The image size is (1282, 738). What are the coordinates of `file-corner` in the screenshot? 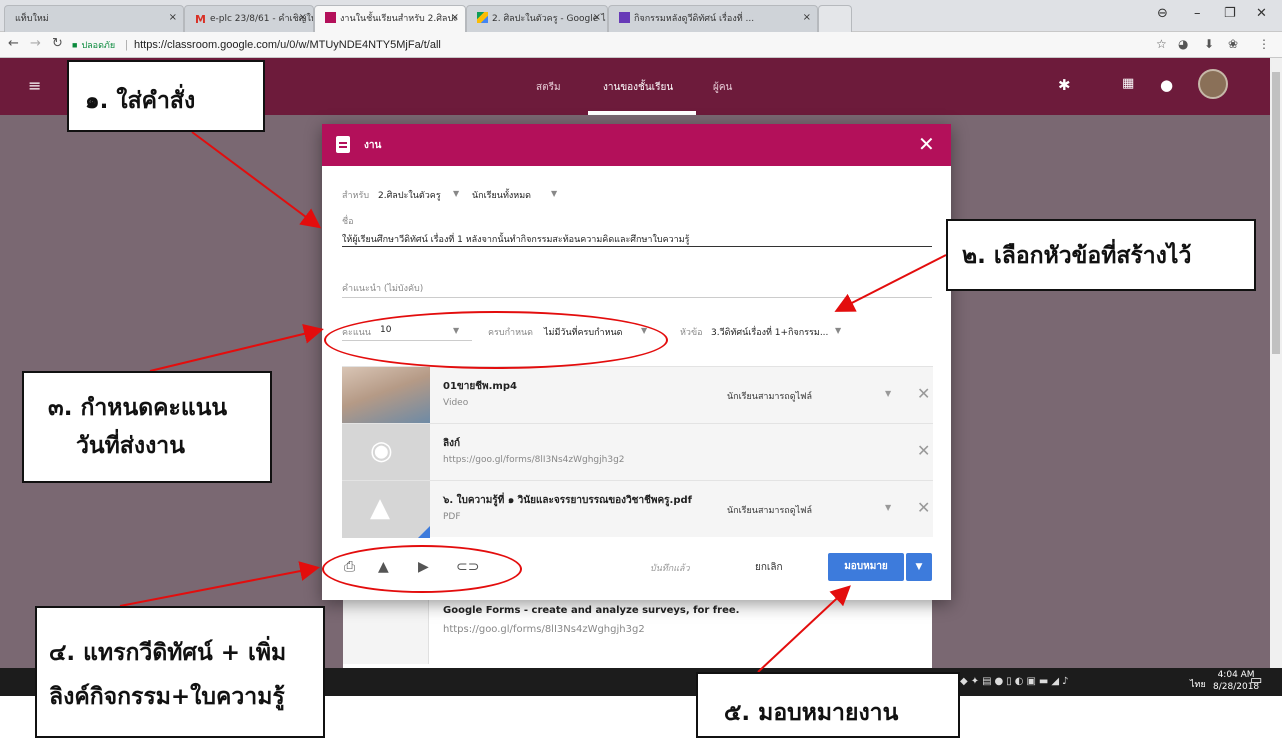 It's located at (424, 532).